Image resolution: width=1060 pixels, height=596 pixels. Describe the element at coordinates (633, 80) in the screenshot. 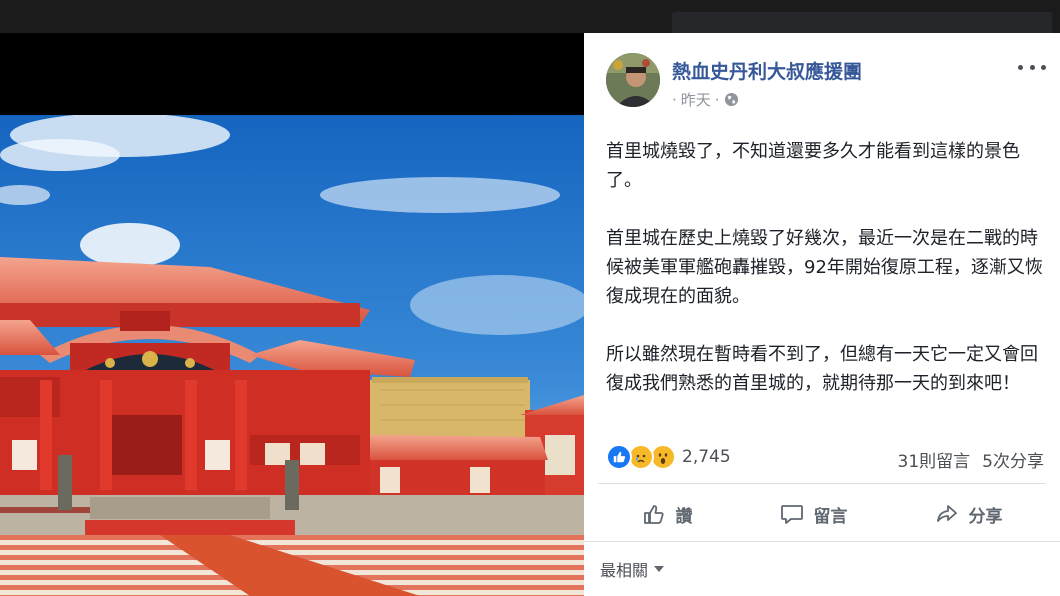

I see `avatar` at that location.